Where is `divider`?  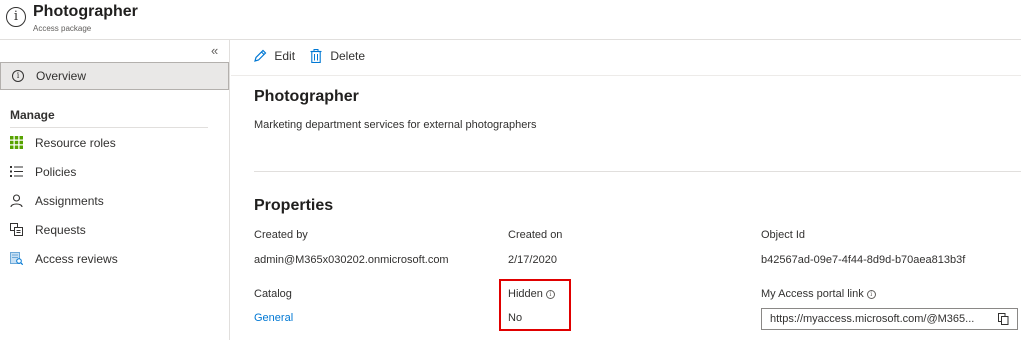 divider is located at coordinates (109, 127).